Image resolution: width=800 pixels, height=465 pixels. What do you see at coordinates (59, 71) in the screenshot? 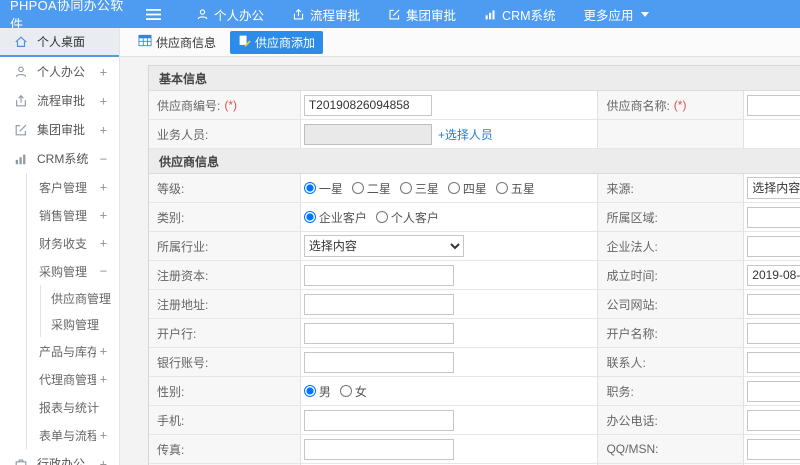
I see `sidebar-item-personal-office: 个人办公 +` at bounding box center [59, 71].